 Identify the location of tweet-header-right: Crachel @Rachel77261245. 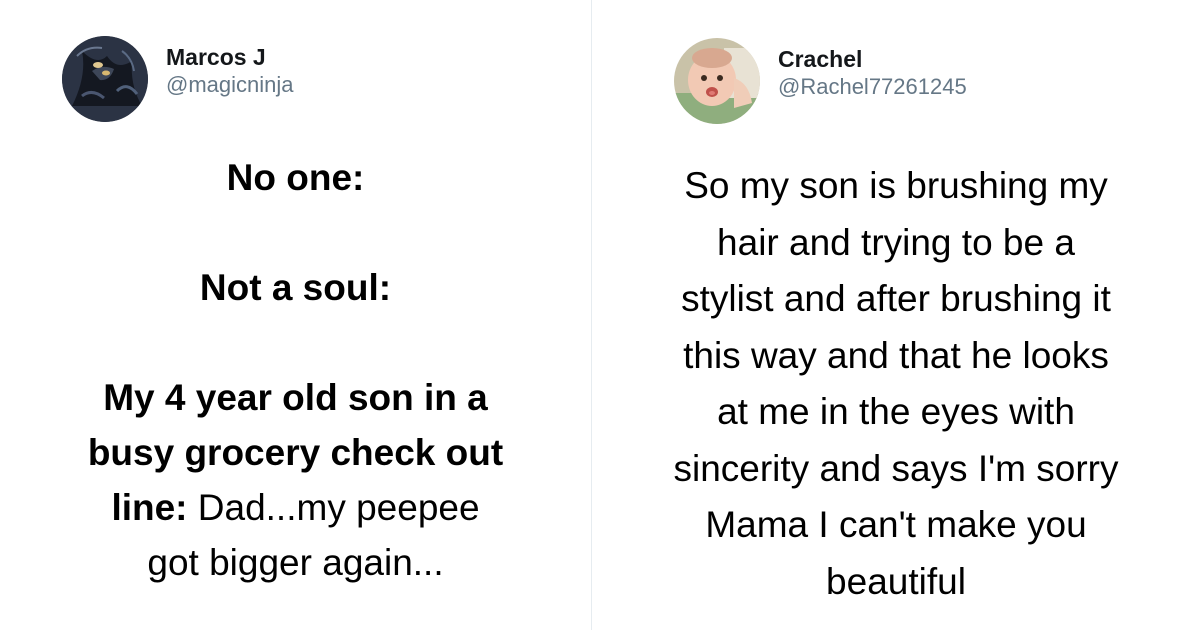
(820, 81).